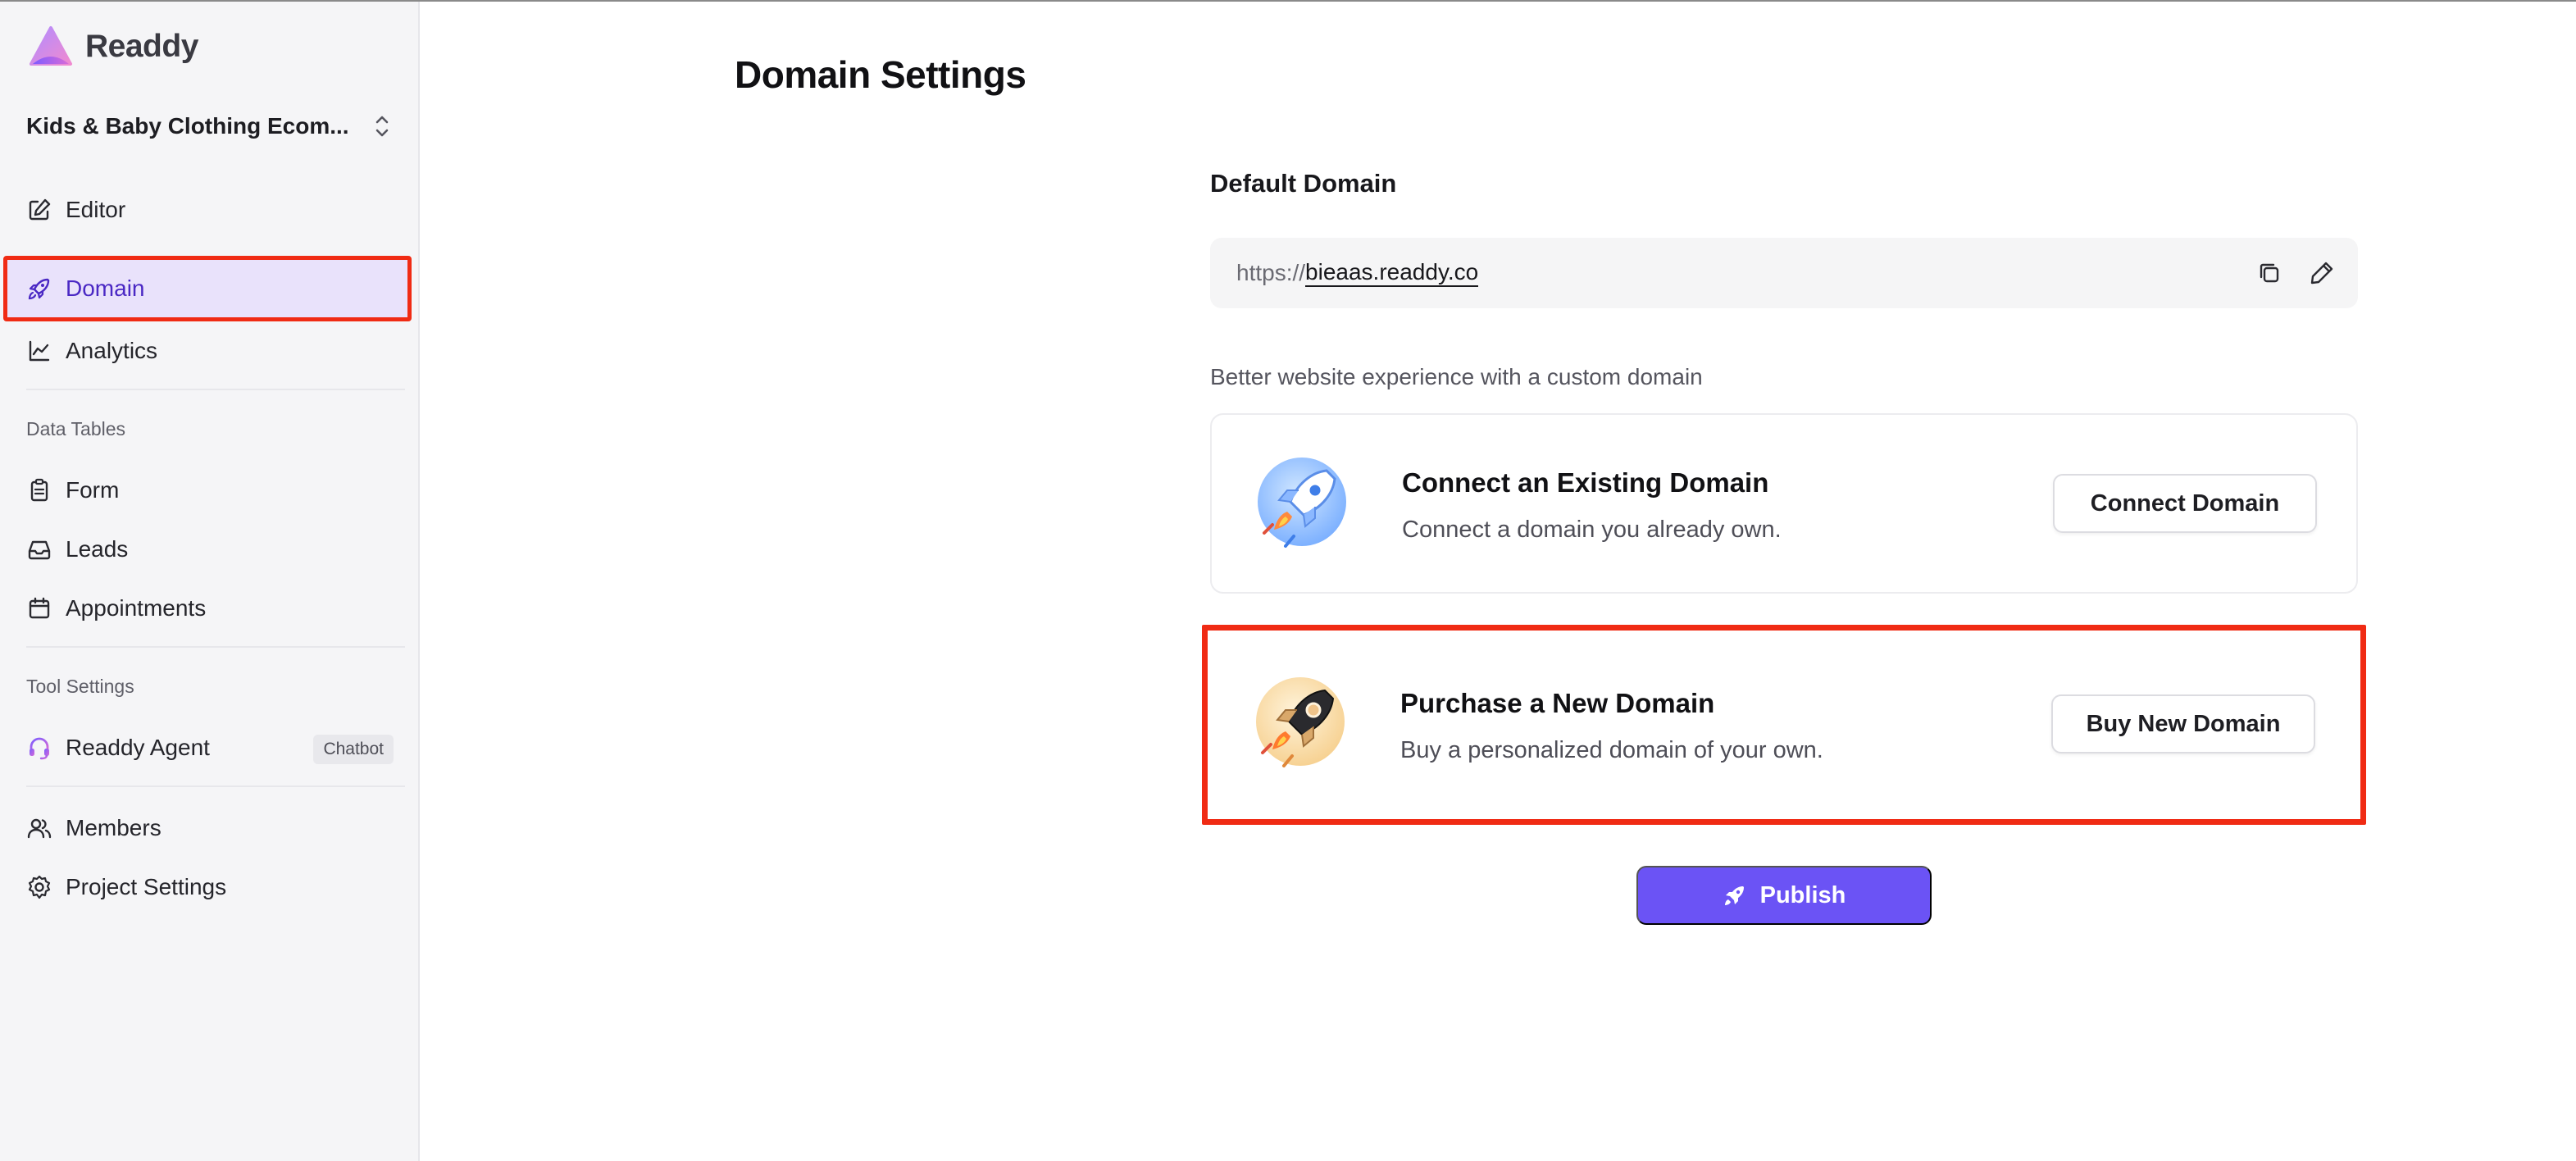 The image size is (2576, 1161). I want to click on black-rocket-icon, so click(1300, 722).